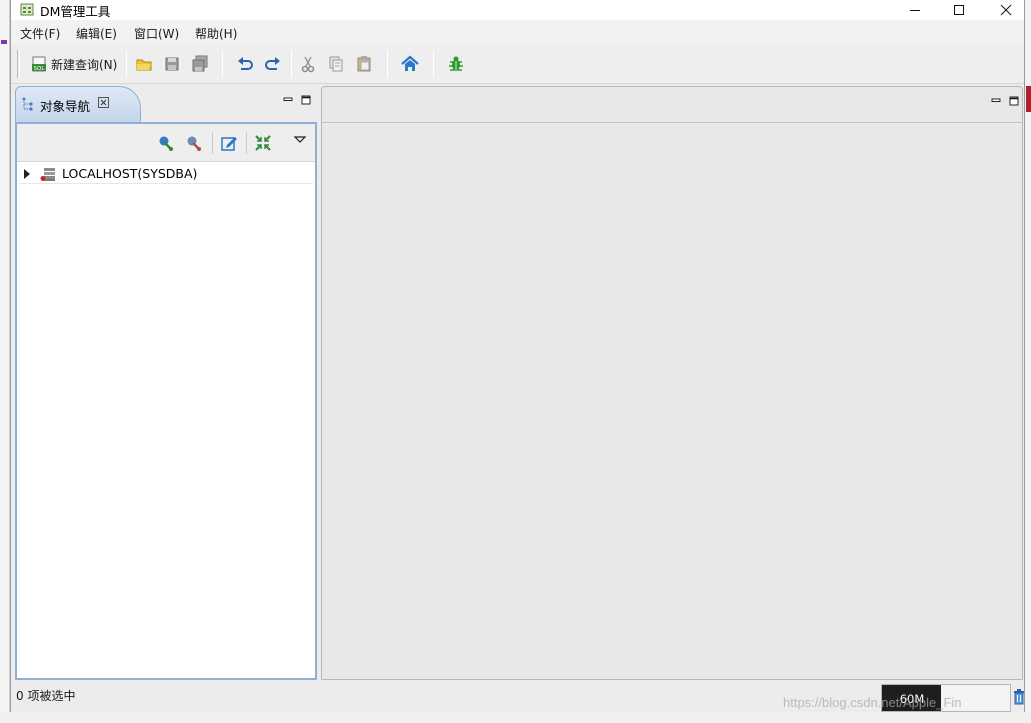 The width and height of the screenshot is (1031, 723). Describe the element at coordinates (39, 64) in the screenshot. I see `sql-new-query-icon: SQL` at that location.